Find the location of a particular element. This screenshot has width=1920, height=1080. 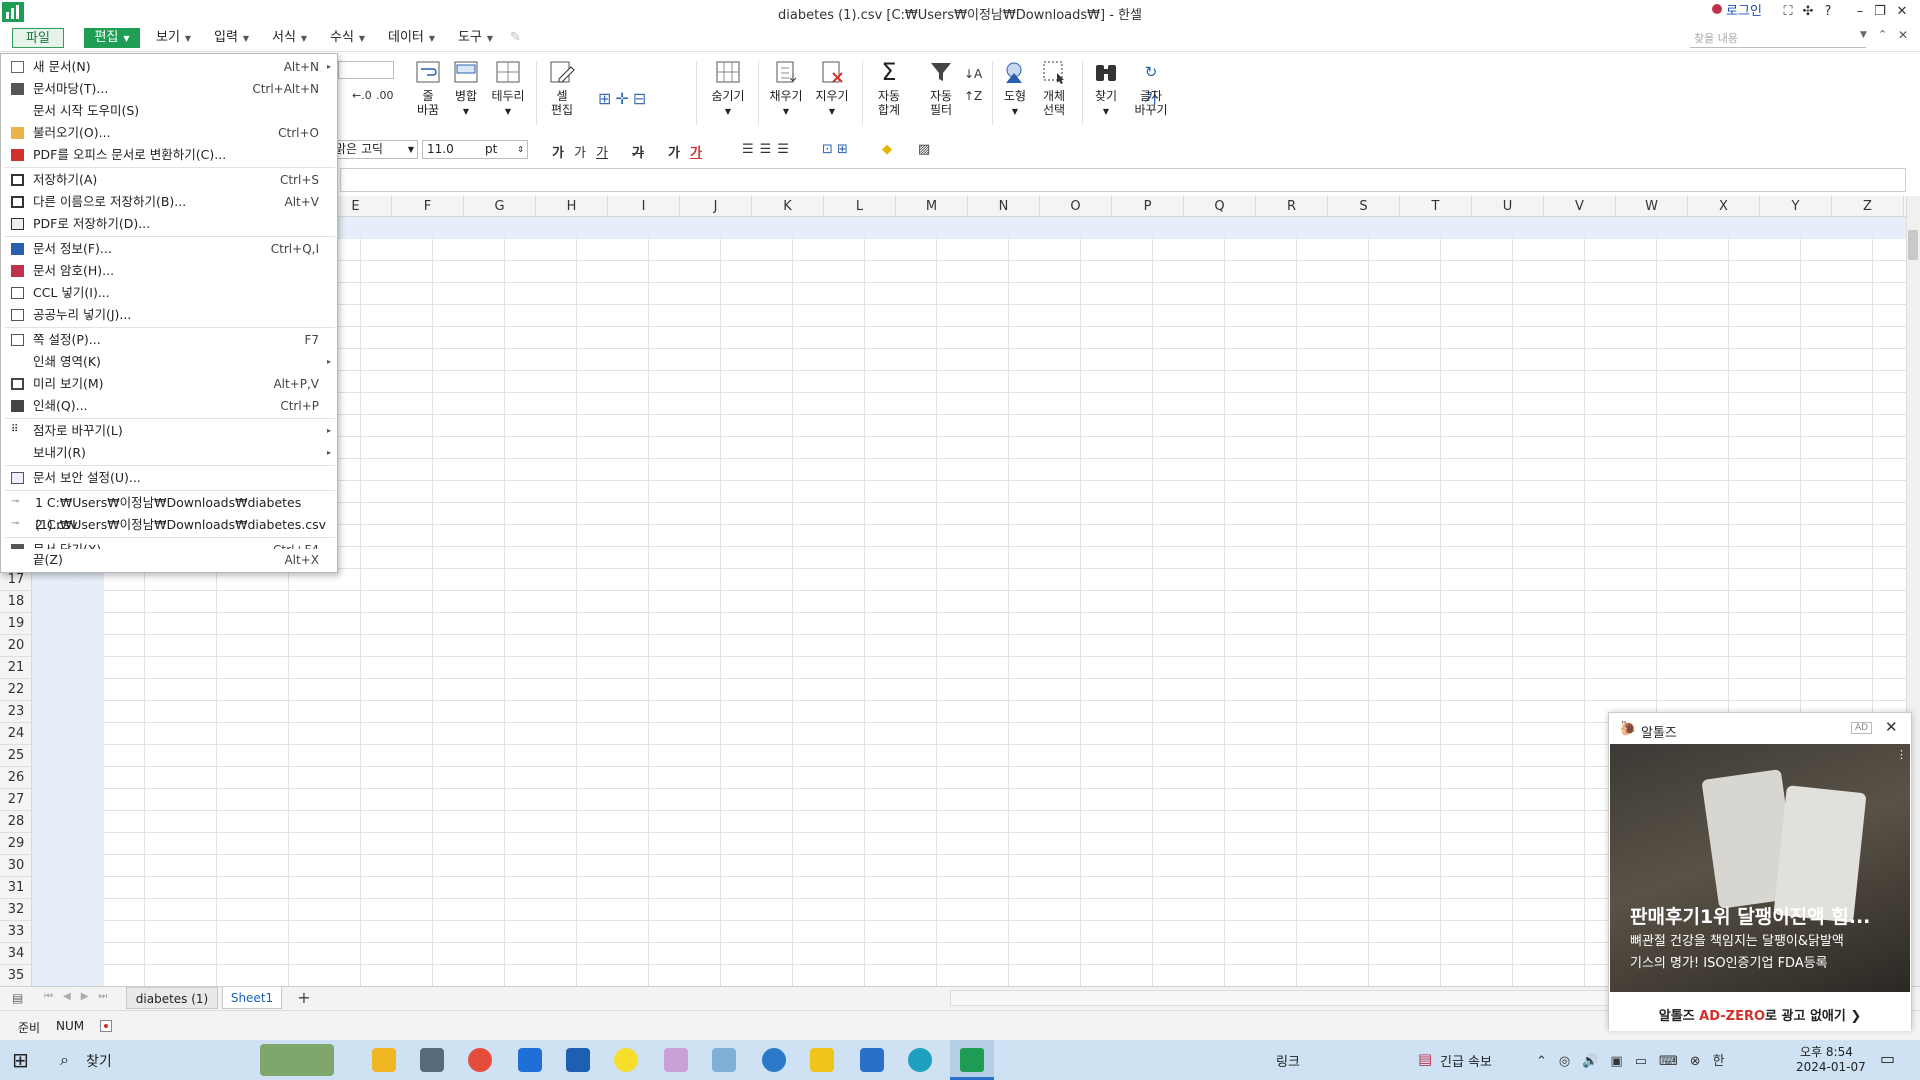

menu-item-print-area: 인쇄 영역(K) ▸ is located at coordinates (169, 362).